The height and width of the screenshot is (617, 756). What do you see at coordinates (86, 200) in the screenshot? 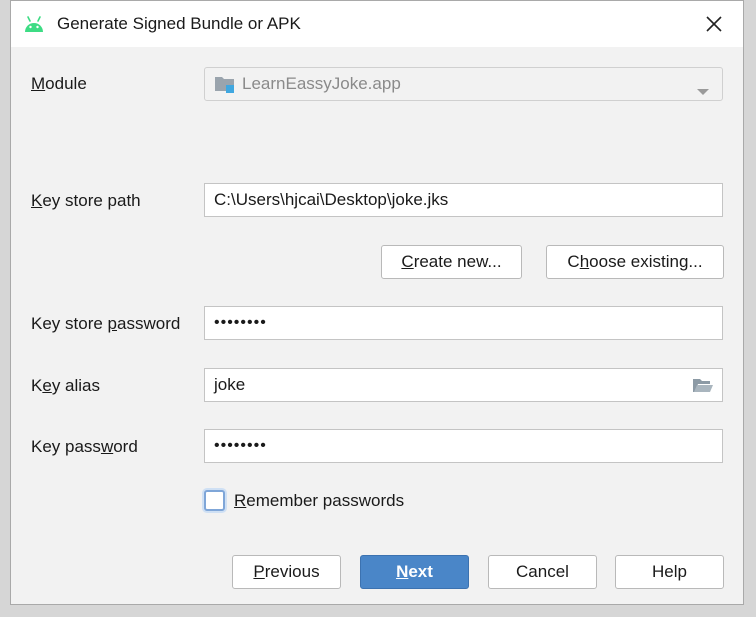
I see `key-store-path-label: Key store path` at bounding box center [86, 200].